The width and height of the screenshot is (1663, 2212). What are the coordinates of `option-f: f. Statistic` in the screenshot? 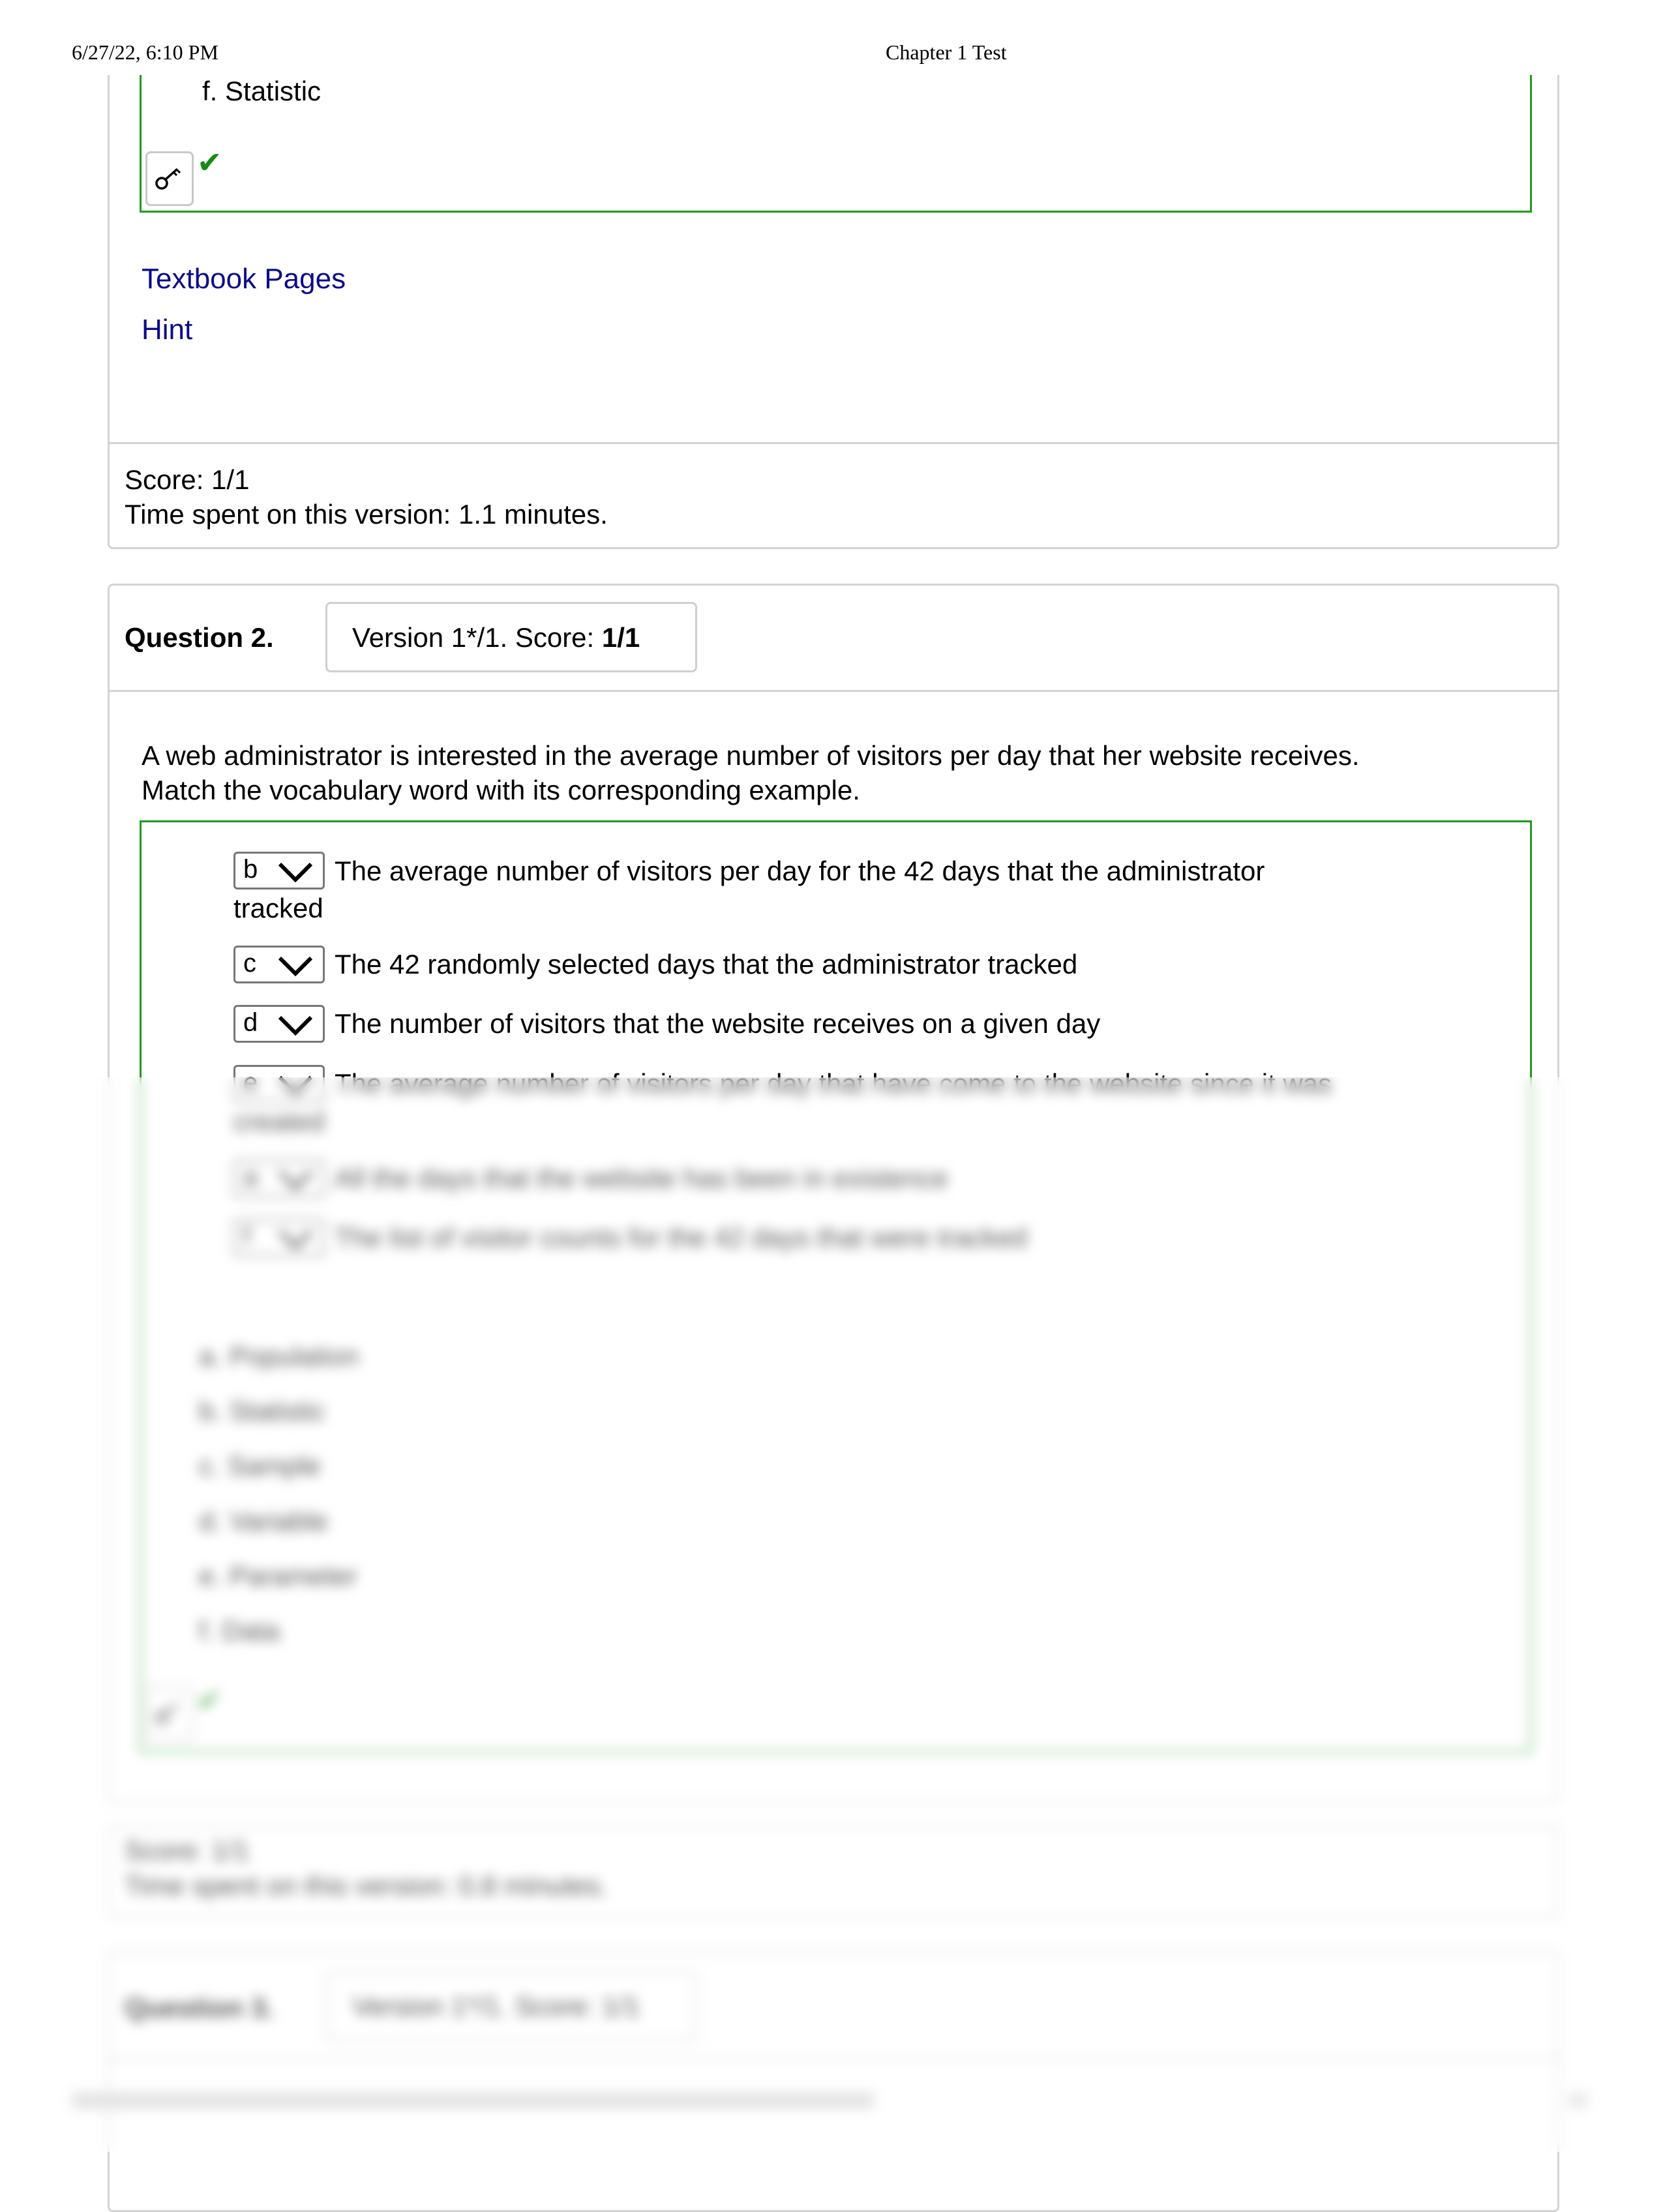 It's located at (262, 91).